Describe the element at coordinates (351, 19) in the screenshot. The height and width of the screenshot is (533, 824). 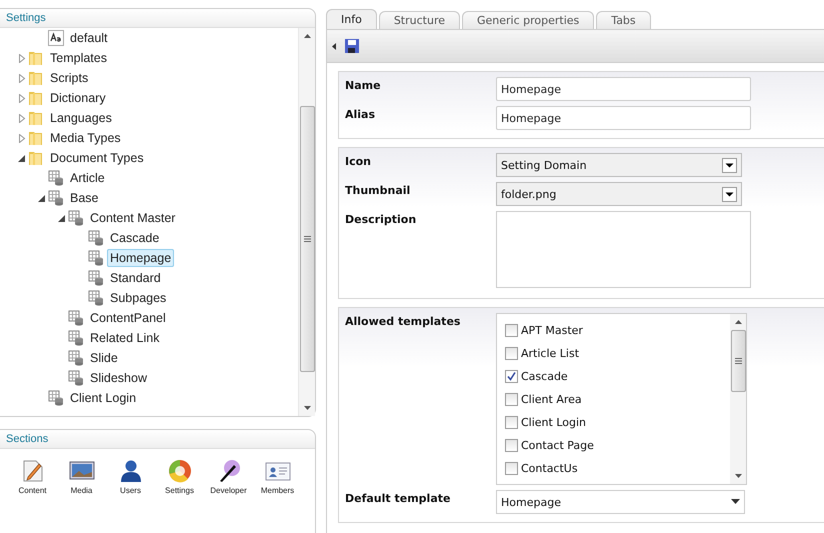
I see `tab: Info` at that location.